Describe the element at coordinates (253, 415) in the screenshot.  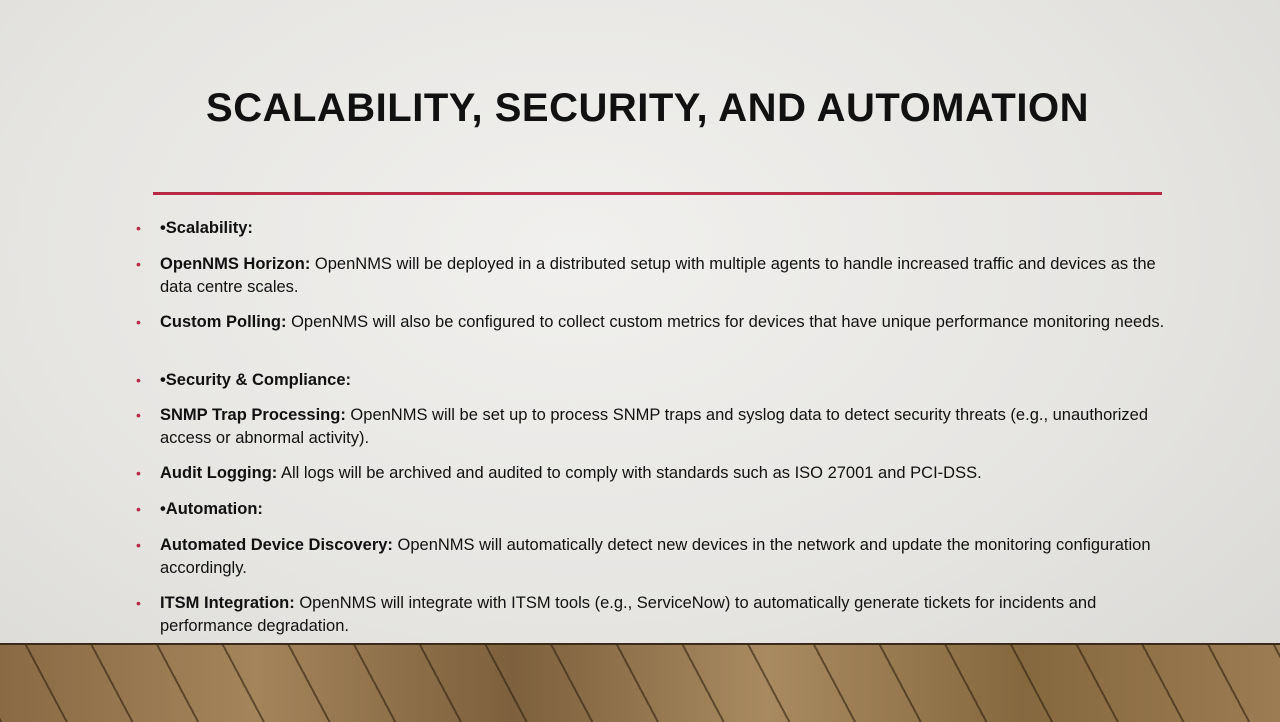
I see `bullet-heading: SNMP Trap Processing:` at that location.